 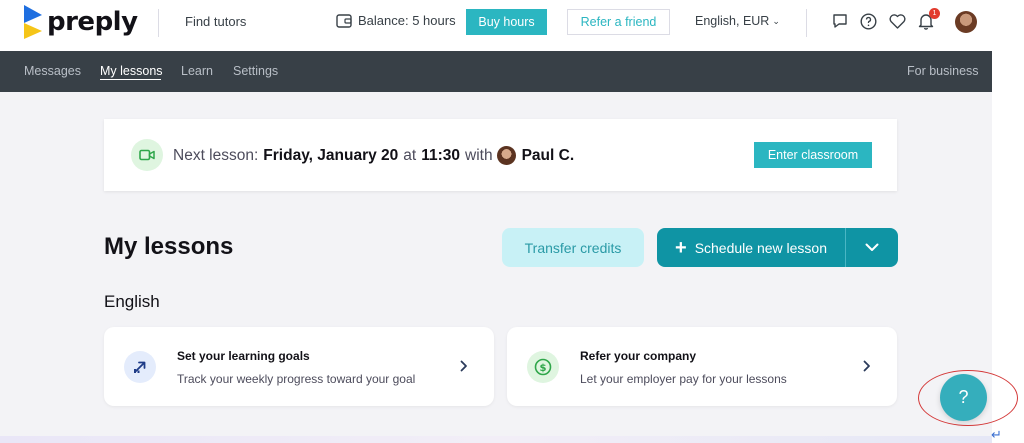 I want to click on logo-text: preply, so click(x=92, y=22).